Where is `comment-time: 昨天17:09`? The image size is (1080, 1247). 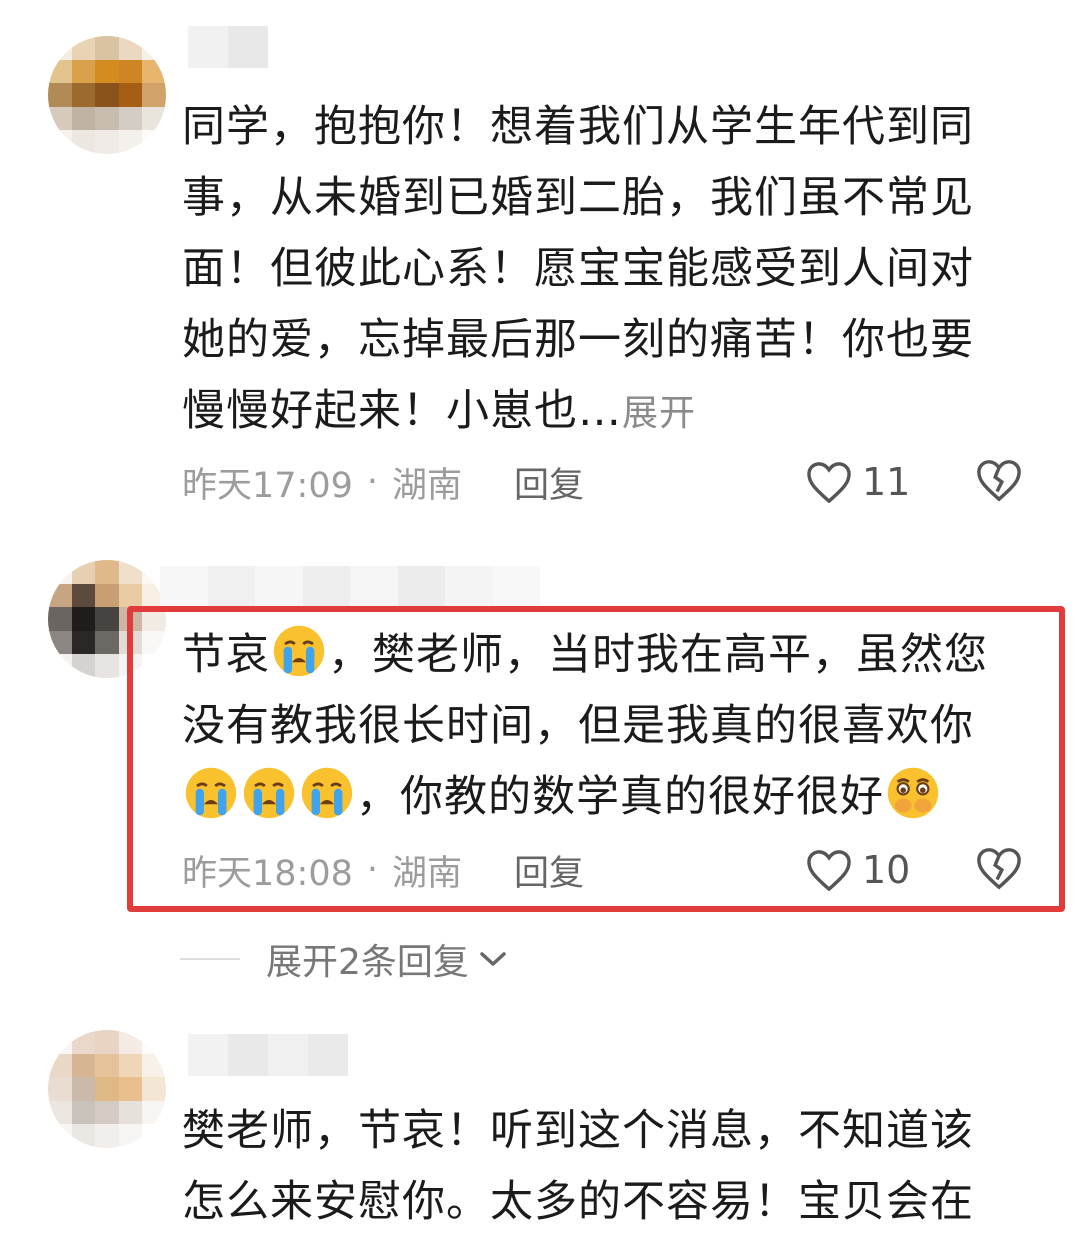 comment-time: 昨天17:09 is located at coordinates (267, 485).